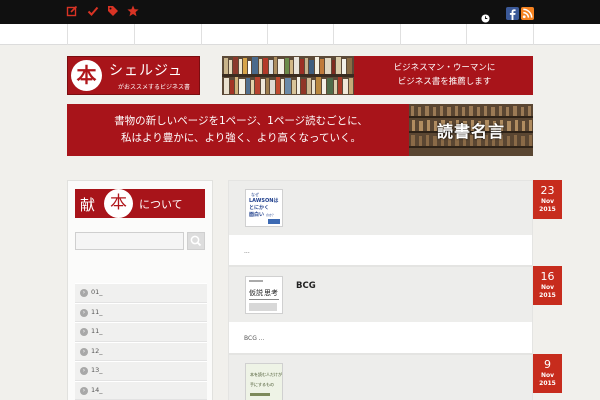  Describe the element at coordinates (270, 214) in the screenshot. I see `thumb-line-5: のか？` at that location.